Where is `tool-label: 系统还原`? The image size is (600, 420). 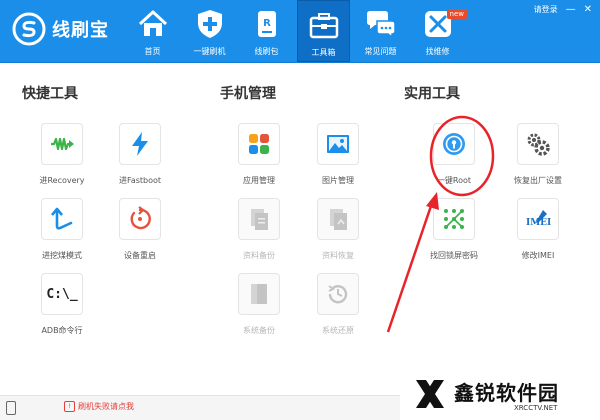
tool-label: 系统还原 is located at coordinates (338, 330).